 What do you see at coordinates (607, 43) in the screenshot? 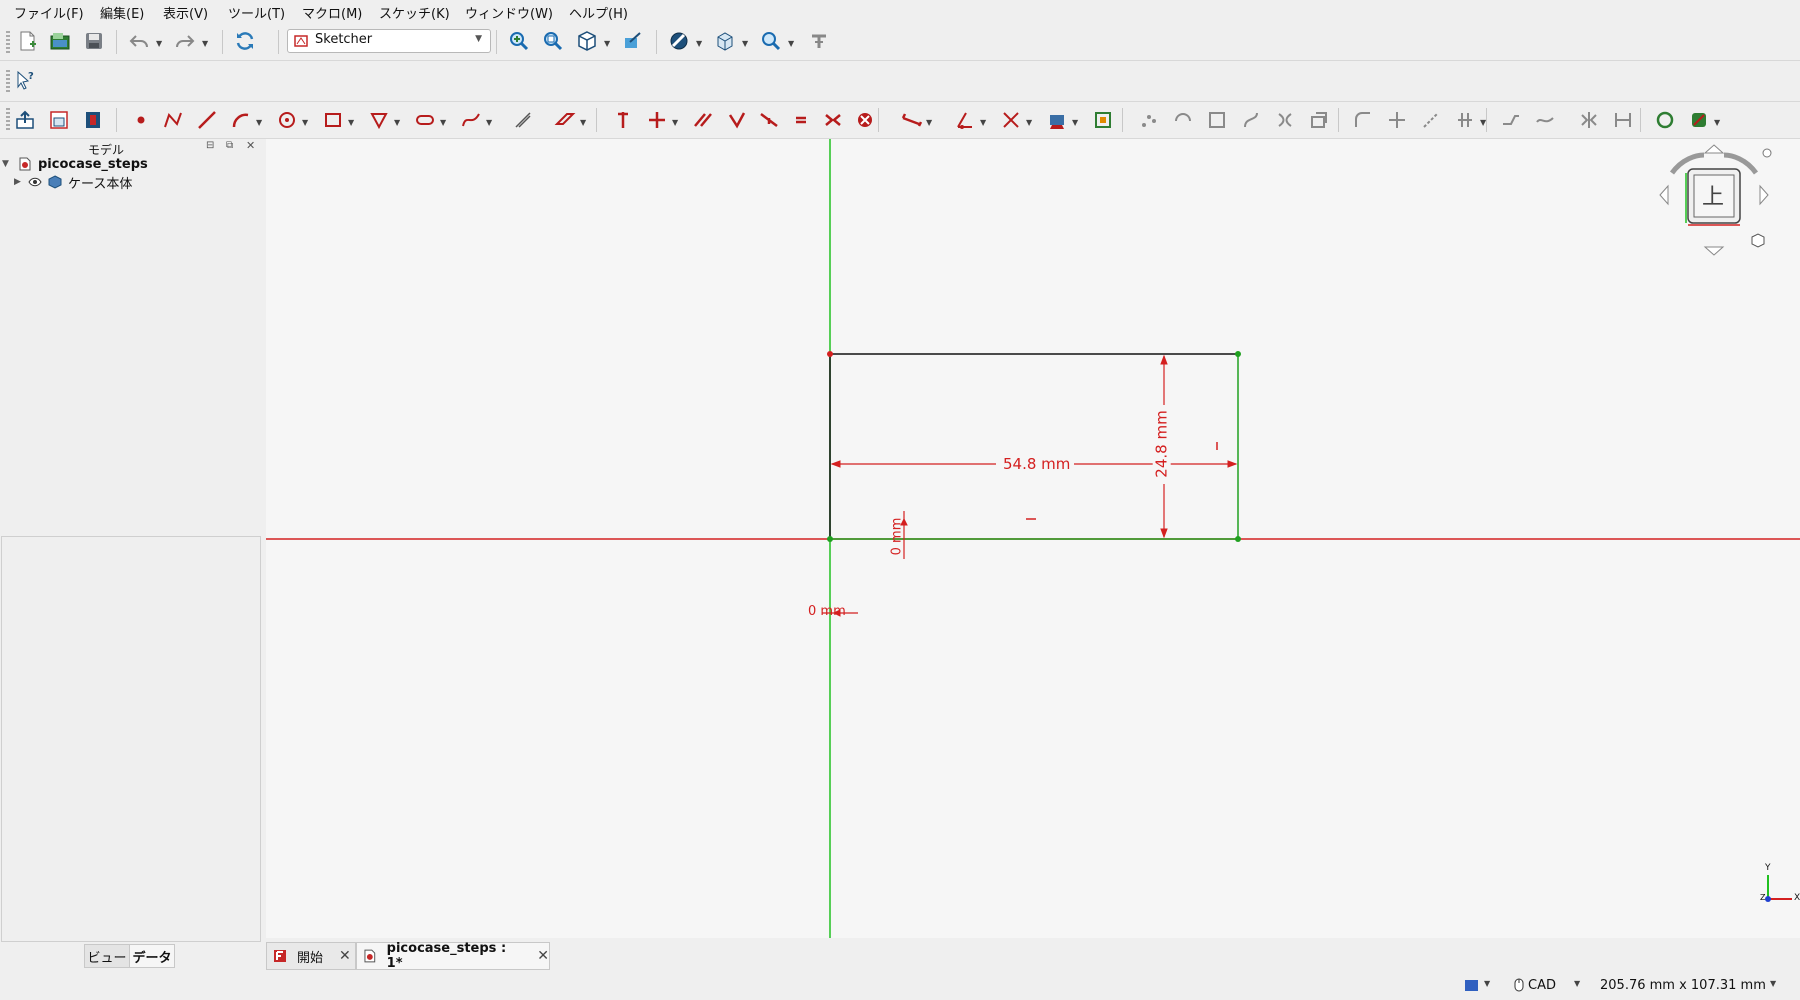
I see `view-dropdown-icon: ▼` at bounding box center [607, 43].